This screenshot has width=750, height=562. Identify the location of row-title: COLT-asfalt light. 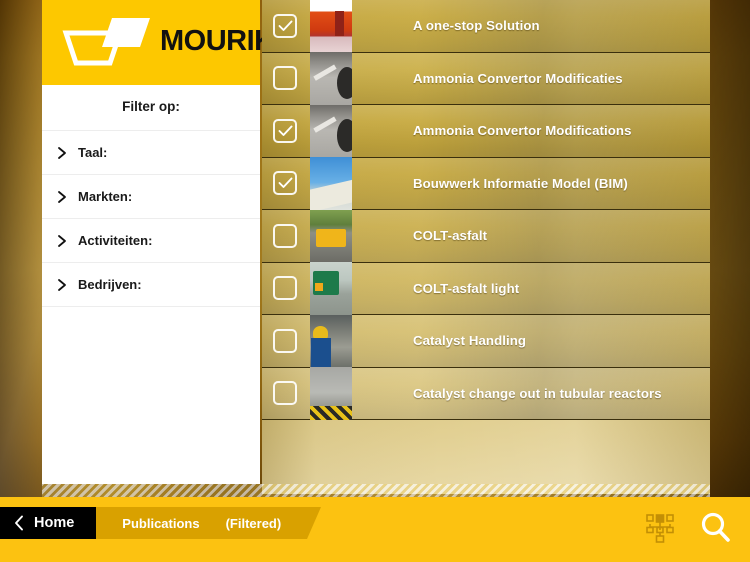
(466, 288).